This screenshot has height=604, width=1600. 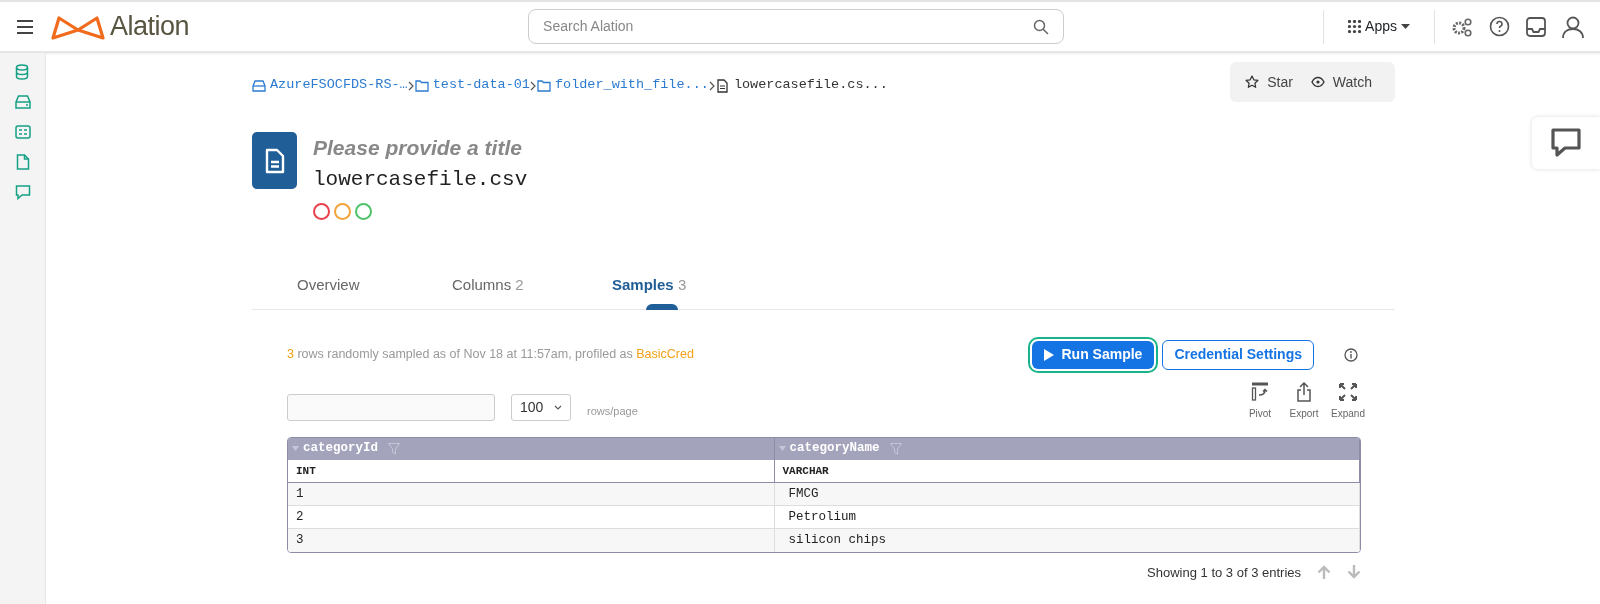 I want to click on speech-bubble-icon, so click(x=22, y=192).